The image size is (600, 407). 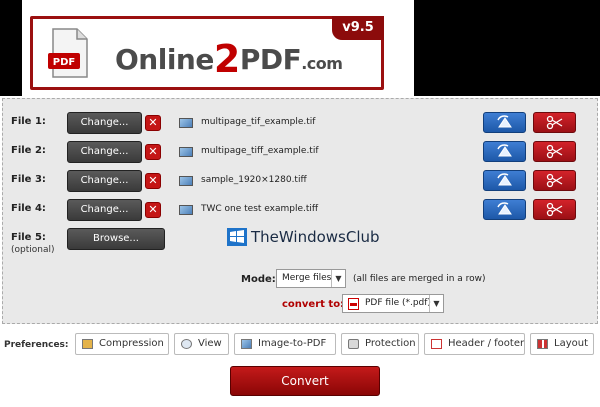 What do you see at coordinates (307, 278) in the screenshot?
I see `mode-select-value: Merge files` at bounding box center [307, 278].